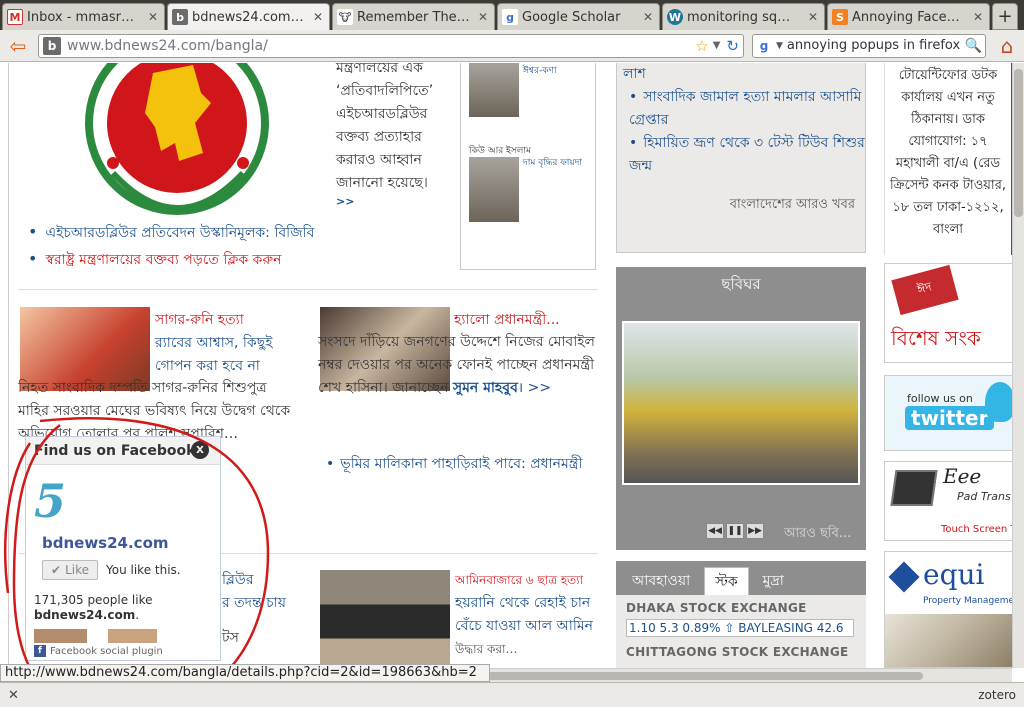 This screenshot has width=1024, height=707. What do you see at coordinates (180, 17) in the screenshot?
I see `bdnews-icon: b` at bounding box center [180, 17].